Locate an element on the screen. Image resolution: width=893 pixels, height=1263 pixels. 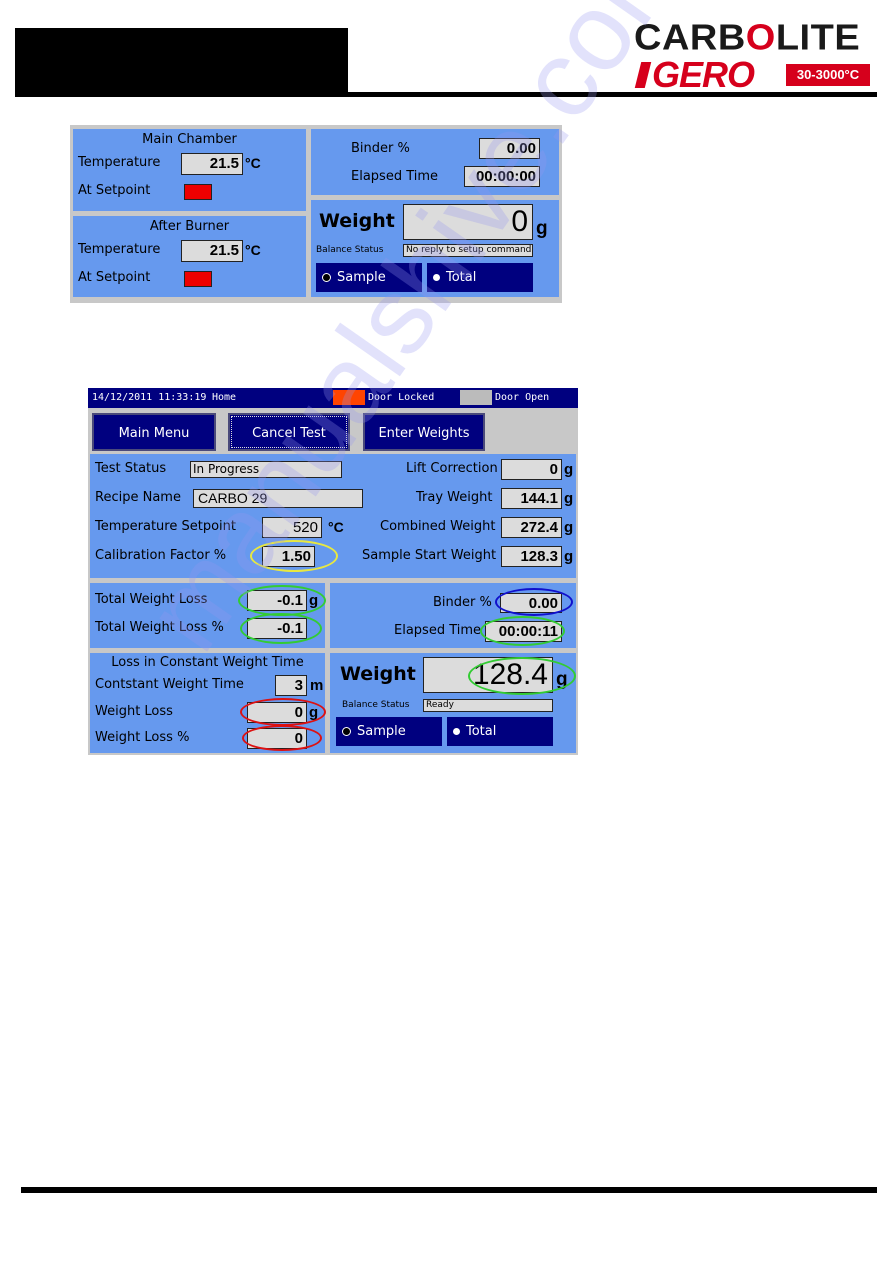
balance-status-field: Ready is located at coordinates (488, 705).